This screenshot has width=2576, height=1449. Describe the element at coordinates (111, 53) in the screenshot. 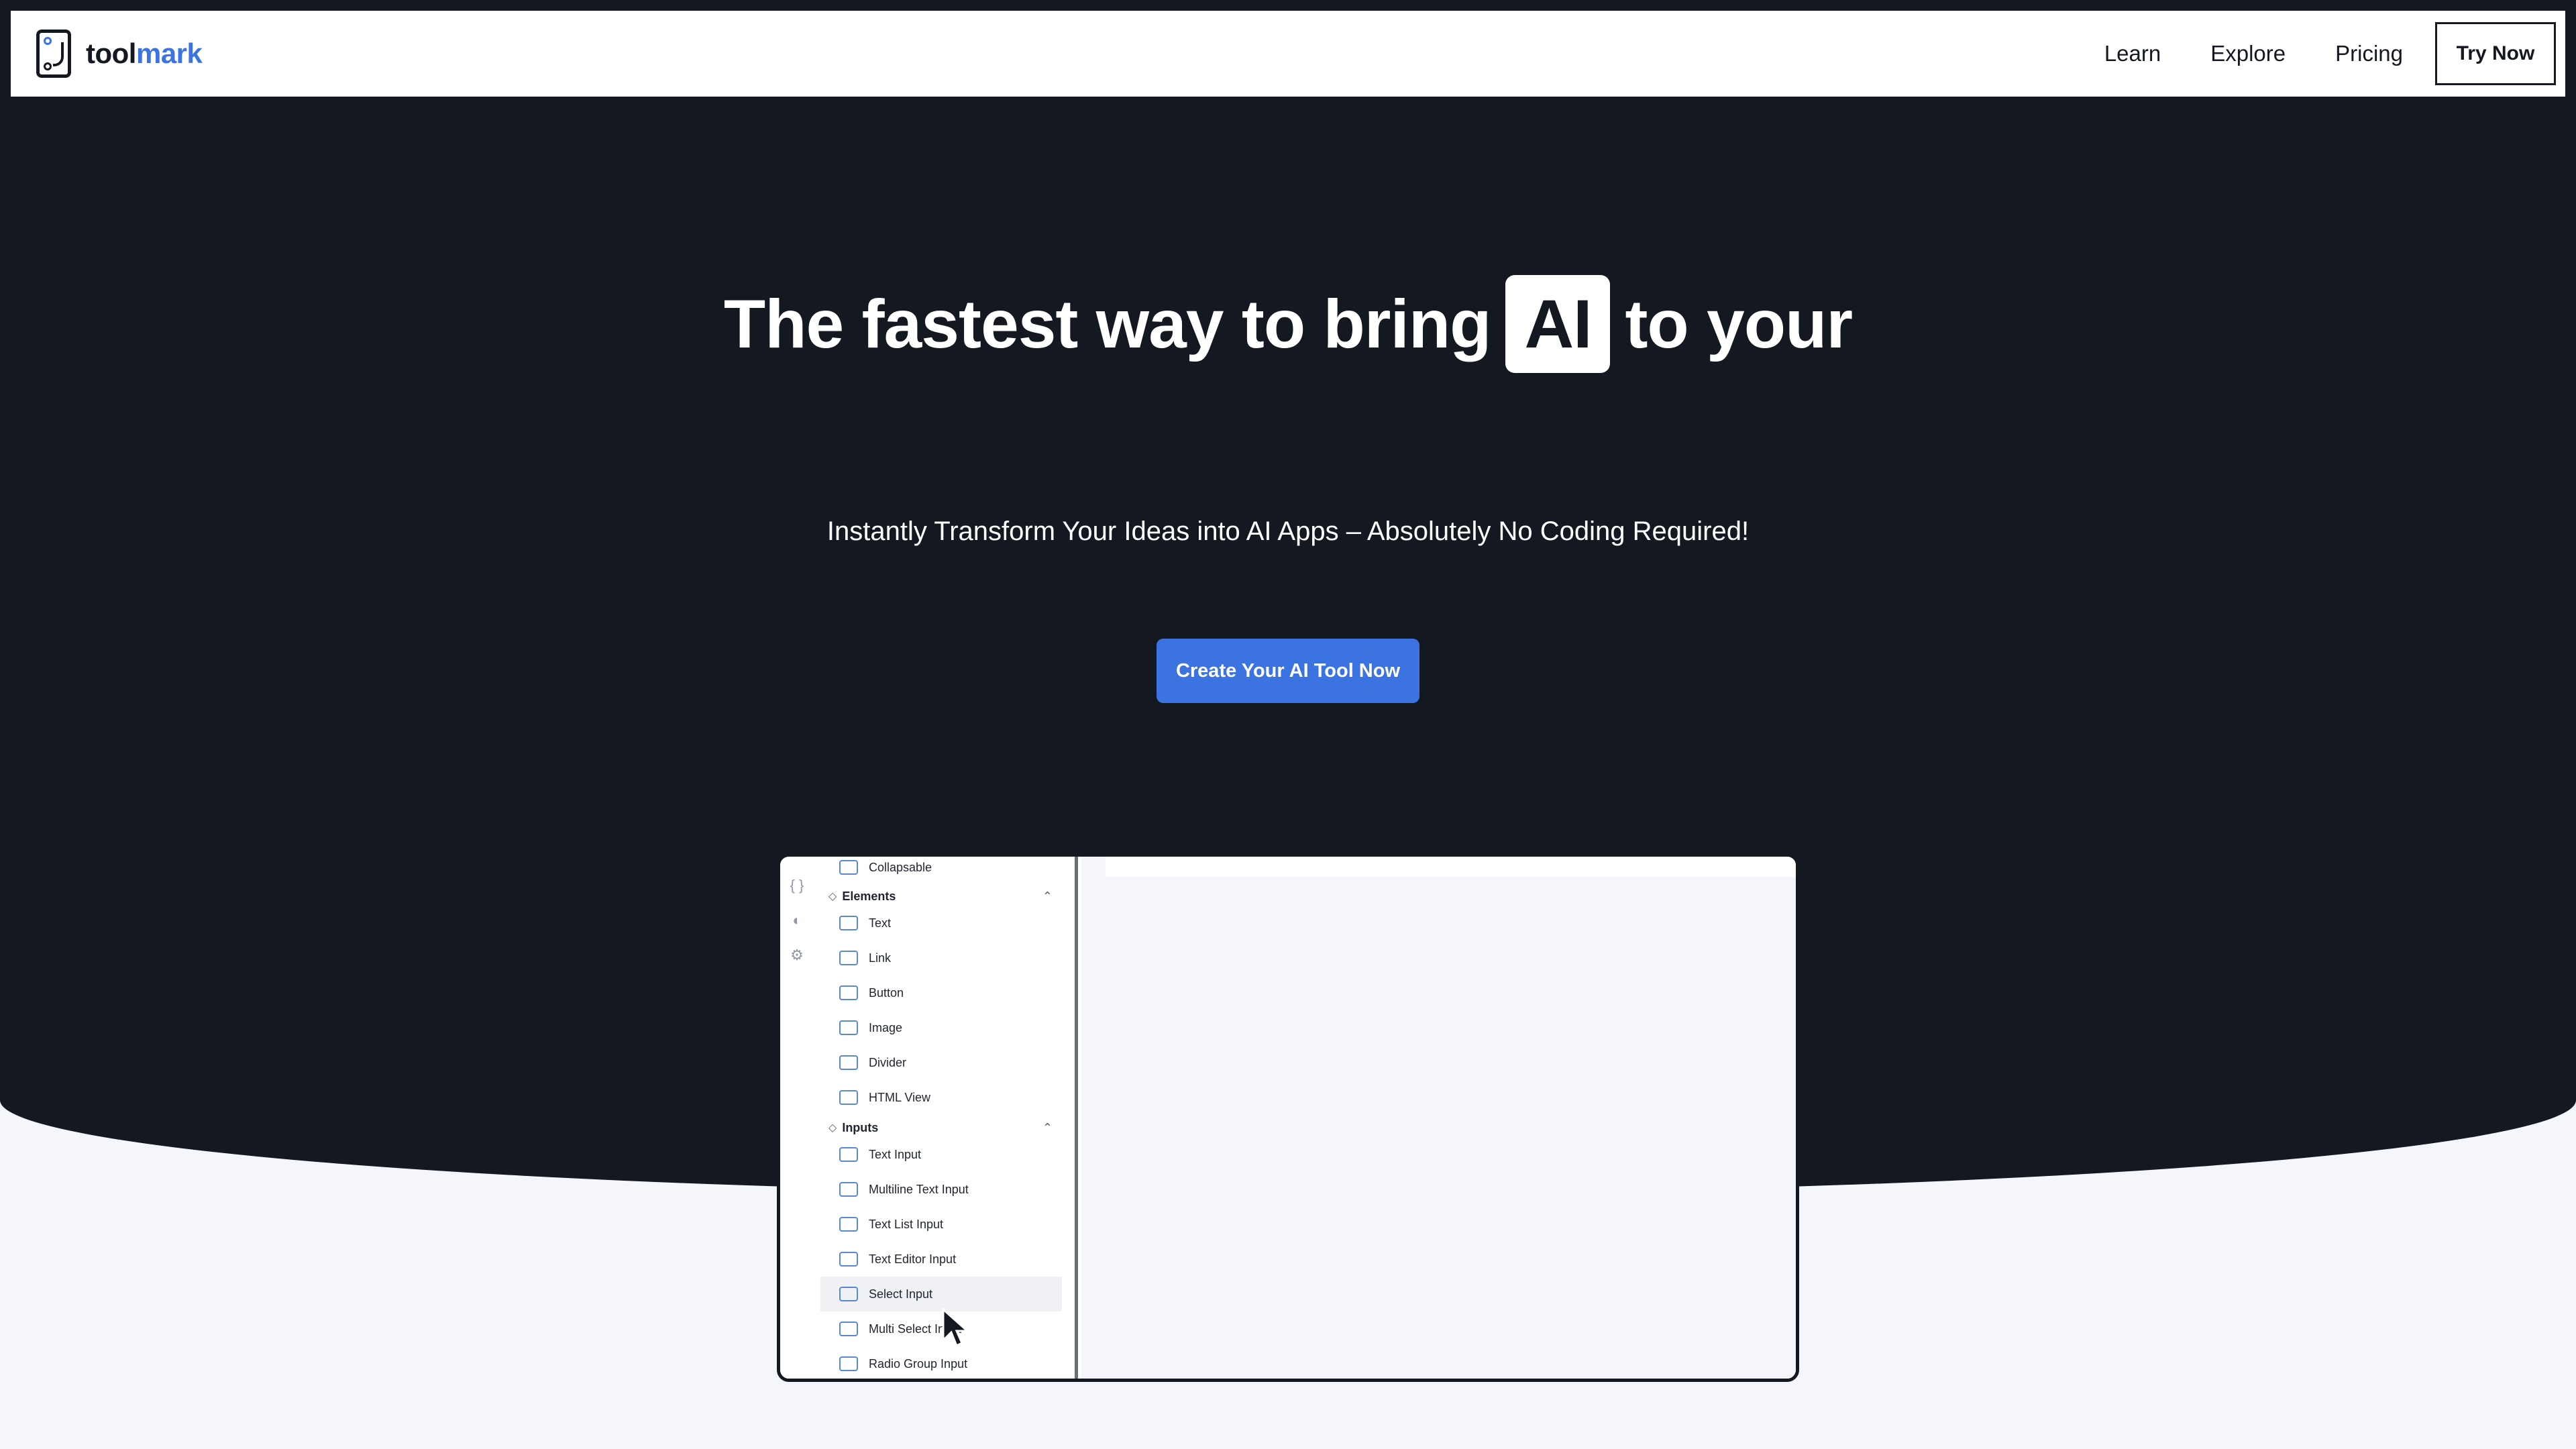

I see `logo-text-prefix: tool` at that location.